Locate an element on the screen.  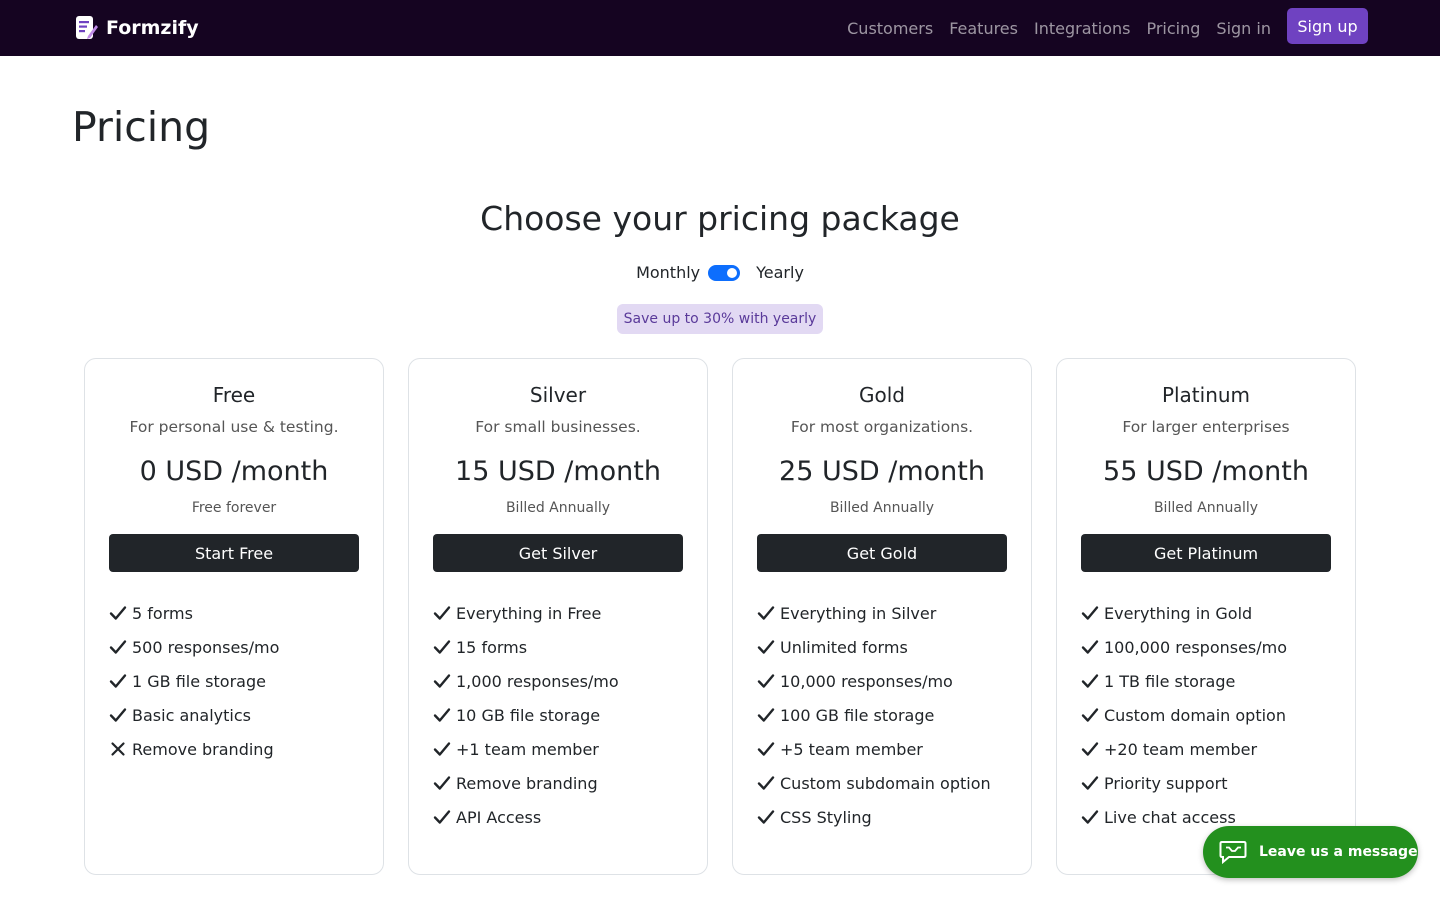
feature-item: Remove branding is located at coordinates (194, 749).